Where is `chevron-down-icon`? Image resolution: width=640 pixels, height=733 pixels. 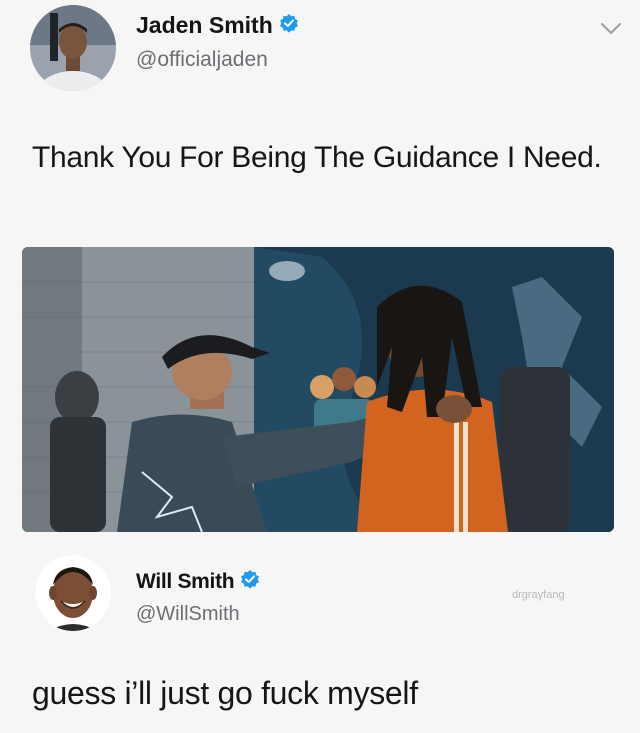
chevron-down-icon is located at coordinates (611, 31).